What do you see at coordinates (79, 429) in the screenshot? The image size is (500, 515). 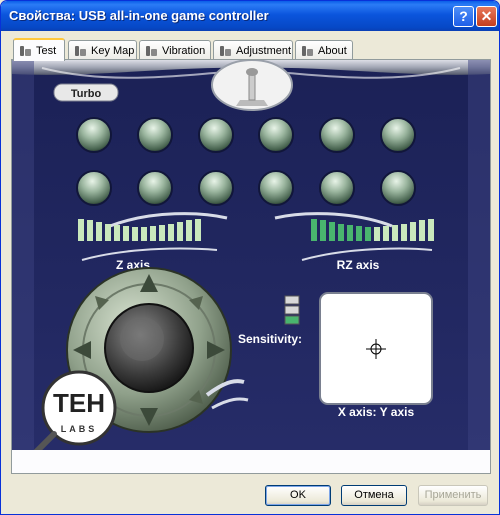 I see `logo-sub-text: LABS` at bounding box center [79, 429].